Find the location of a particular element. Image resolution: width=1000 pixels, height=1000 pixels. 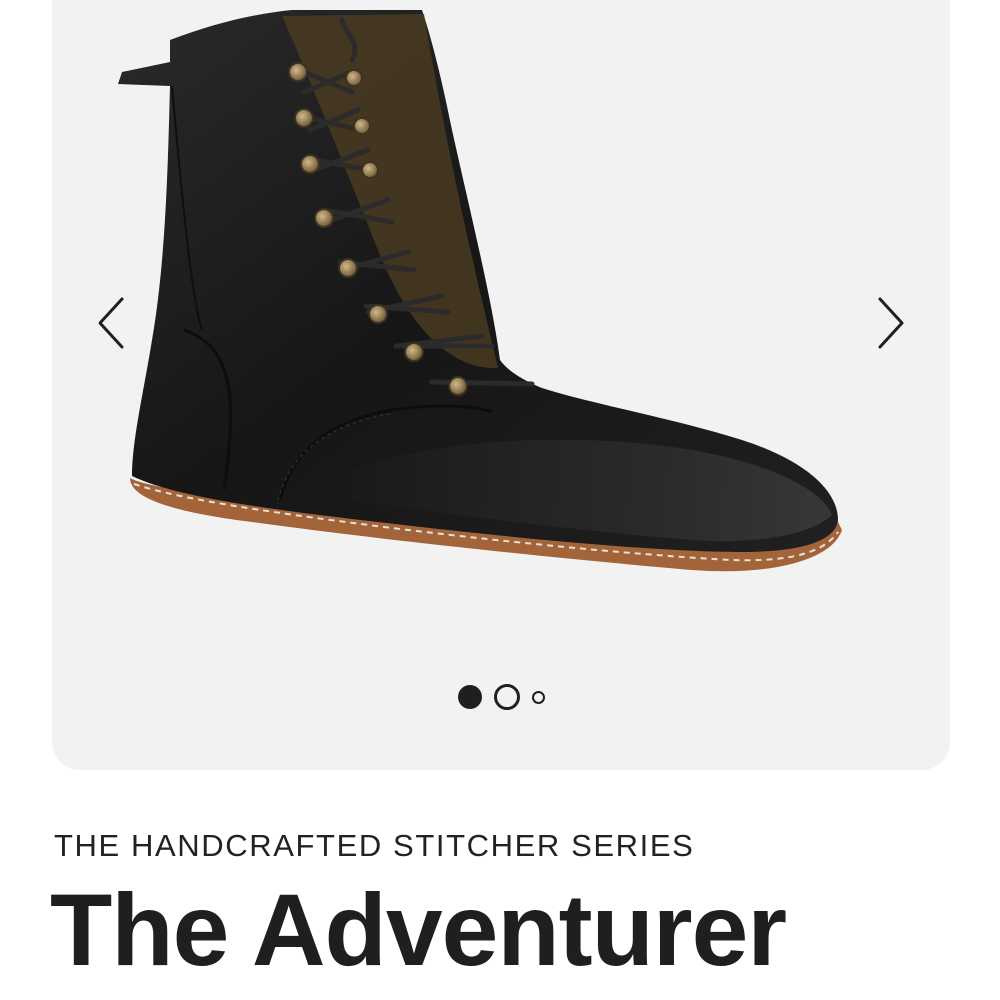

next-image-button is located at coordinates (891, 323).